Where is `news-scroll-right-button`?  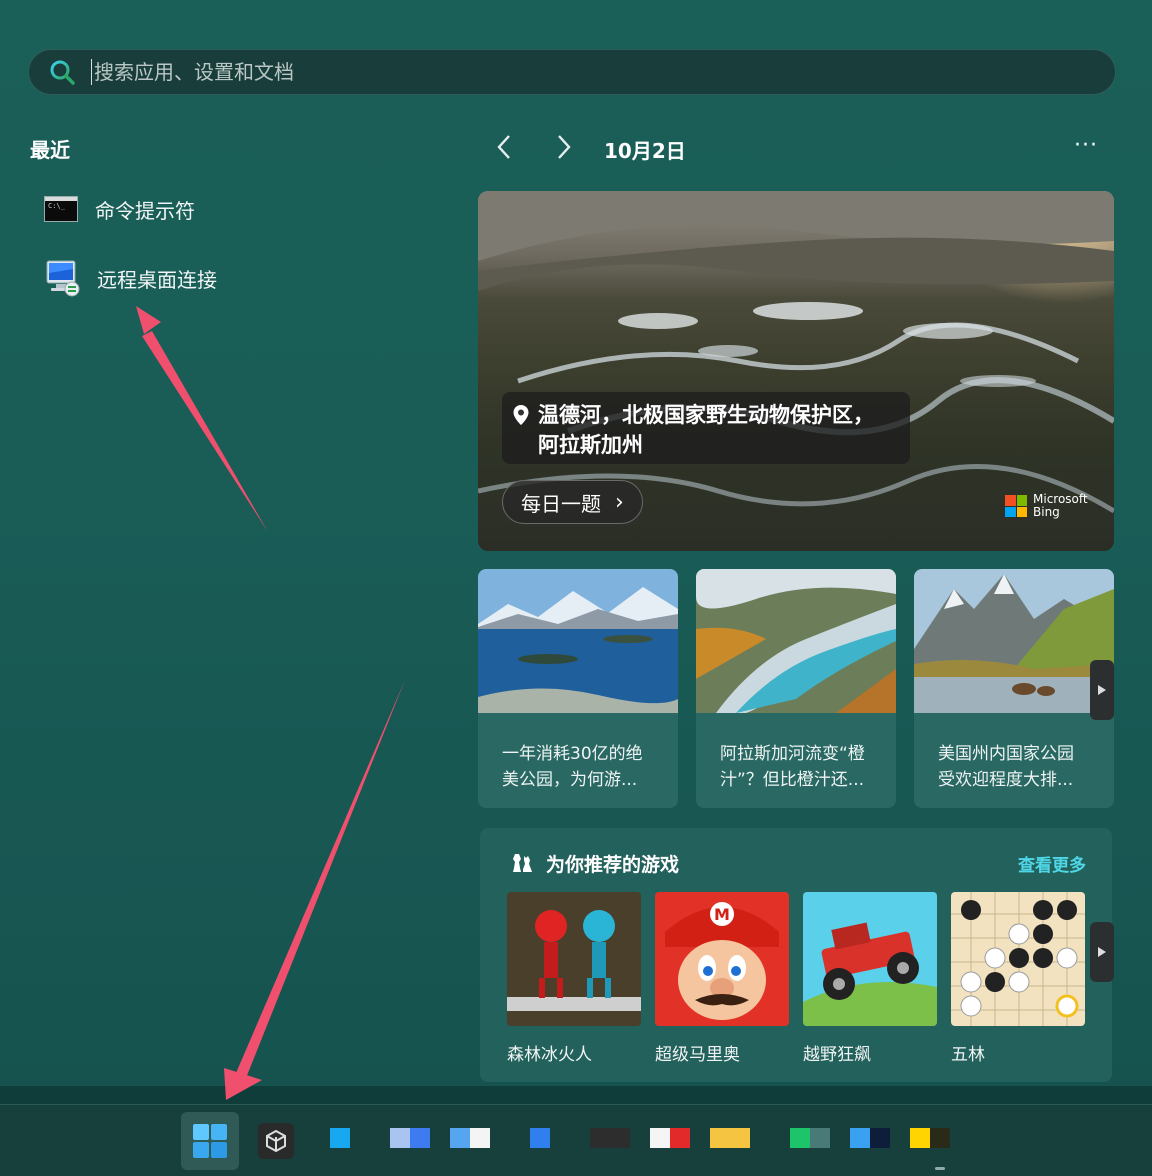
news-scroll-right-button is located at coordinates (1102, 690).